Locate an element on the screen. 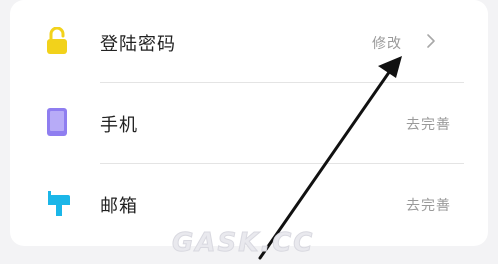 Image resolution: width=498 pixels, height=264 pixels. complete-phone-link: 去完善 is located at coordinates (428, 124).